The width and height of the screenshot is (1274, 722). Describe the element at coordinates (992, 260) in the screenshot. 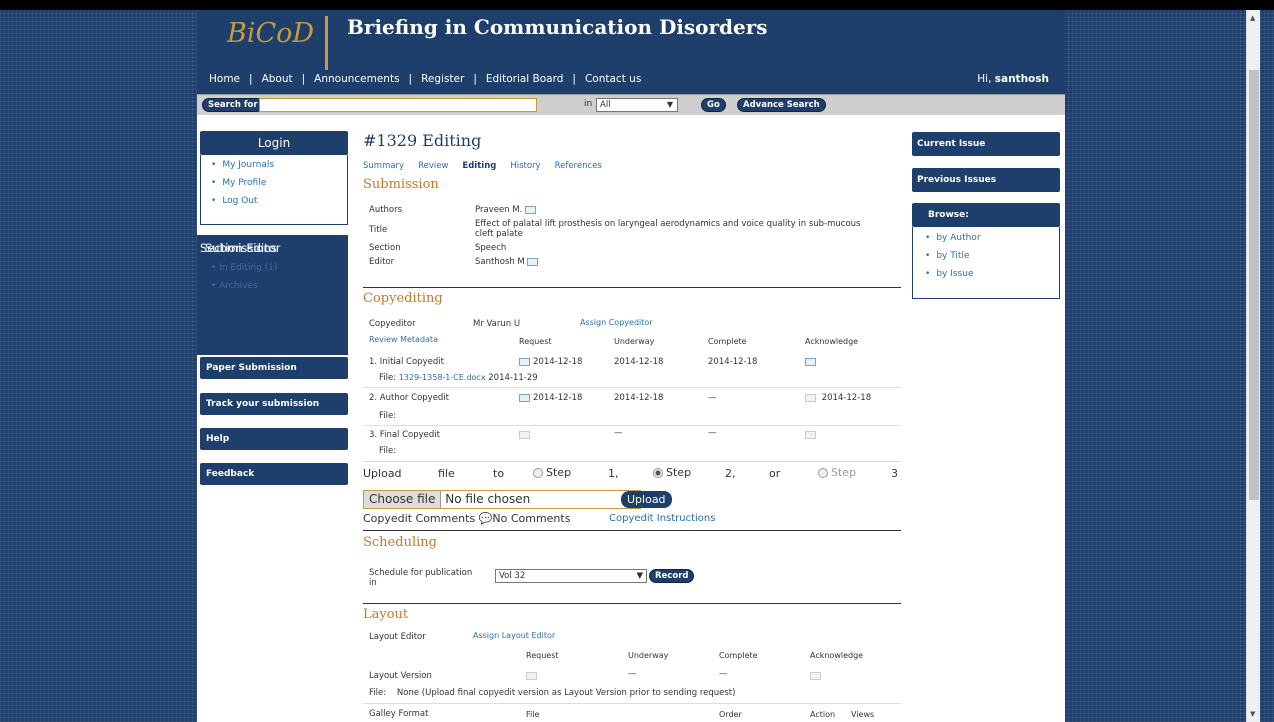

I see `browse-by-title-link: by Title` at that location.